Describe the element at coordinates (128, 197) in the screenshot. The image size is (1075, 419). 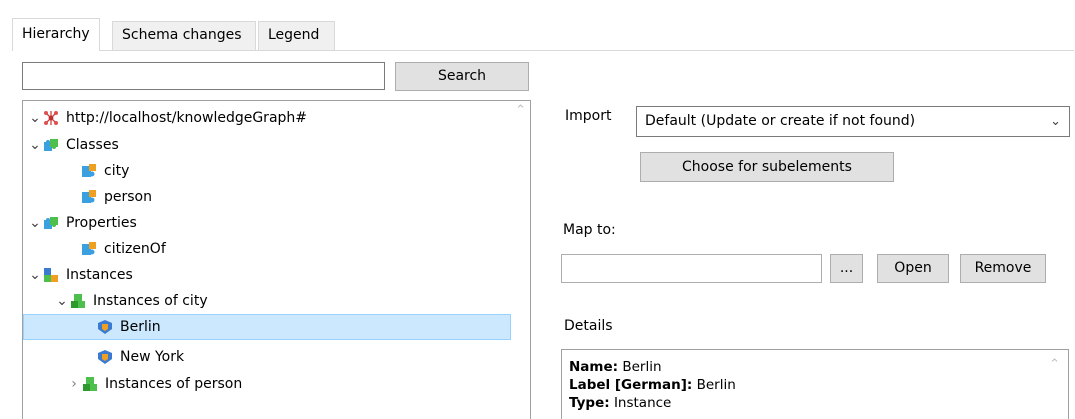
I see `tree-label: person` at that location.